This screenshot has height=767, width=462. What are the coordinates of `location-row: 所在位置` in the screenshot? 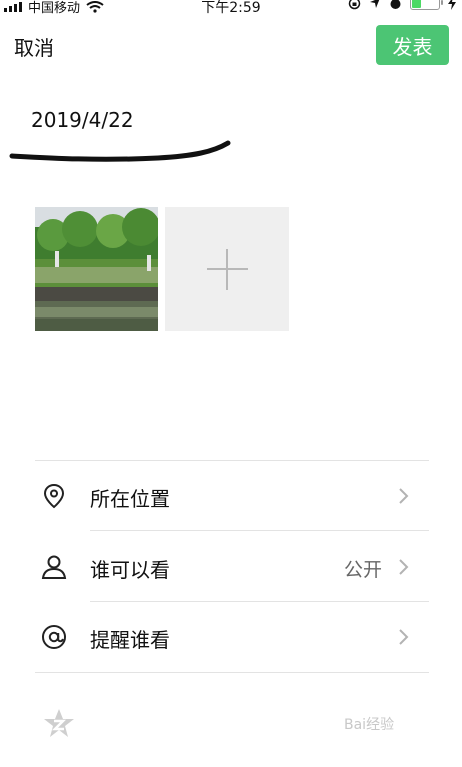 It's located at (232, 496).